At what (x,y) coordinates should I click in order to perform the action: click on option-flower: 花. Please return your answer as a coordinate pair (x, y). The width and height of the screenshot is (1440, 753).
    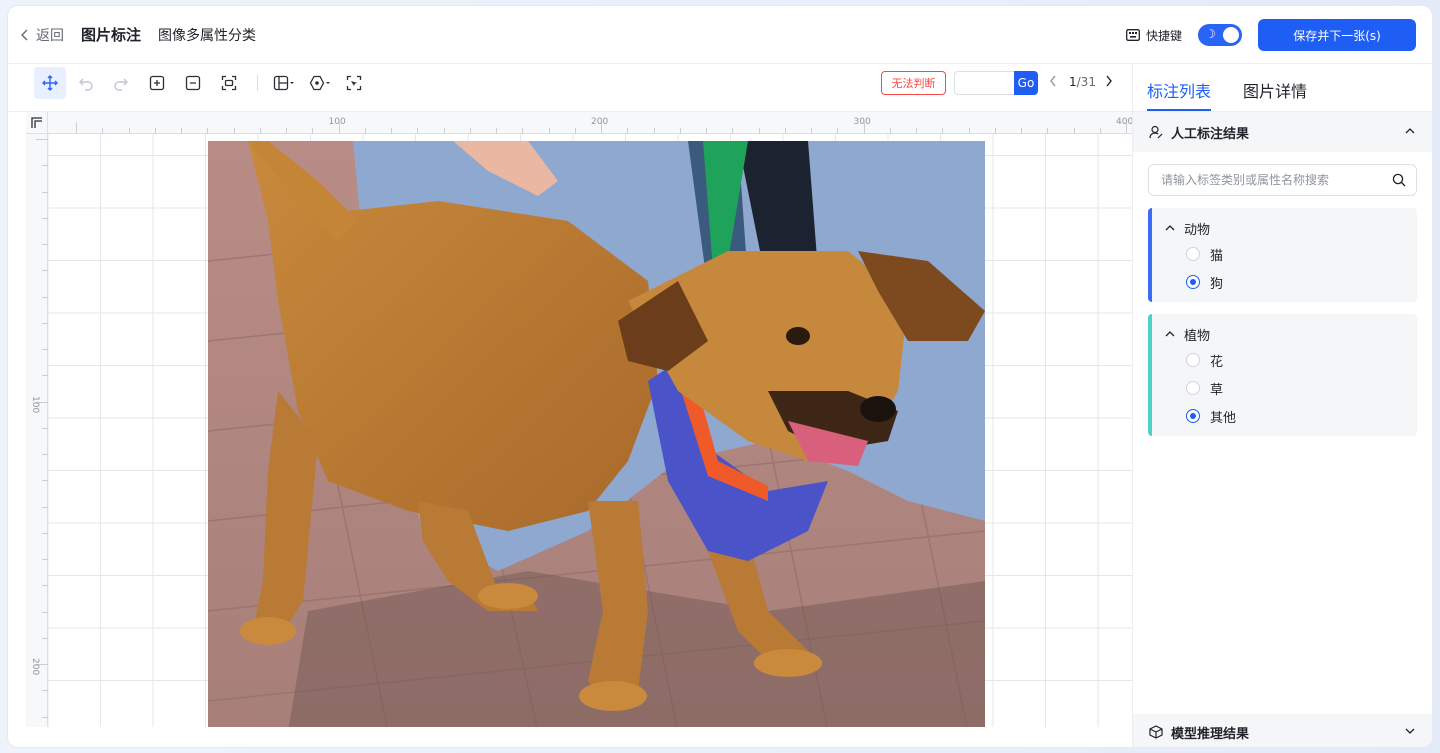
    Looking at the image, I should click on (1284, 360).